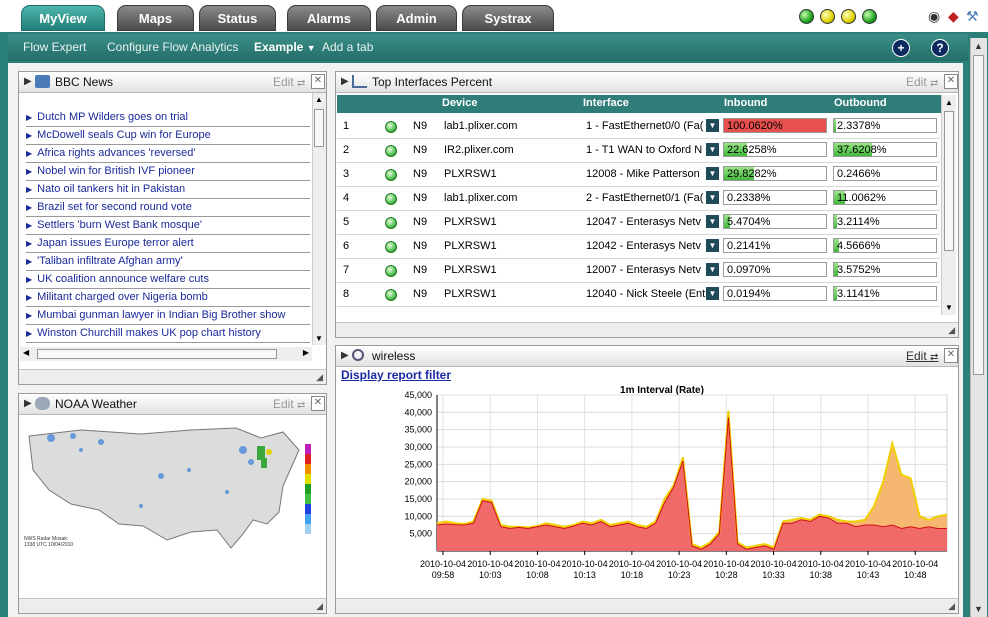  I want to click on binoculars-icon: ◉, so click(934, 16).